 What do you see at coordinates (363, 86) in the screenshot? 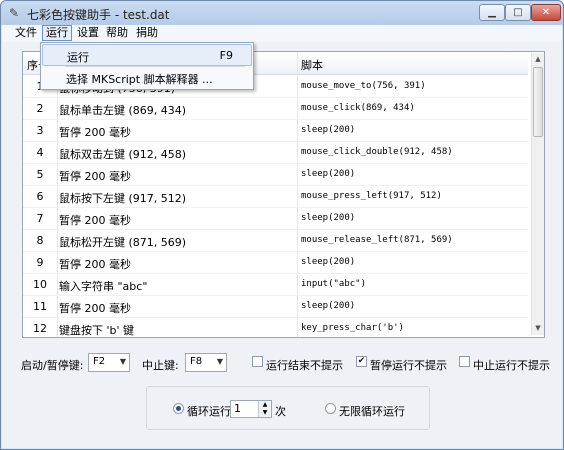
I see `row-script: mouse_move_to(756, 391)` at bounding box center [363, 86].